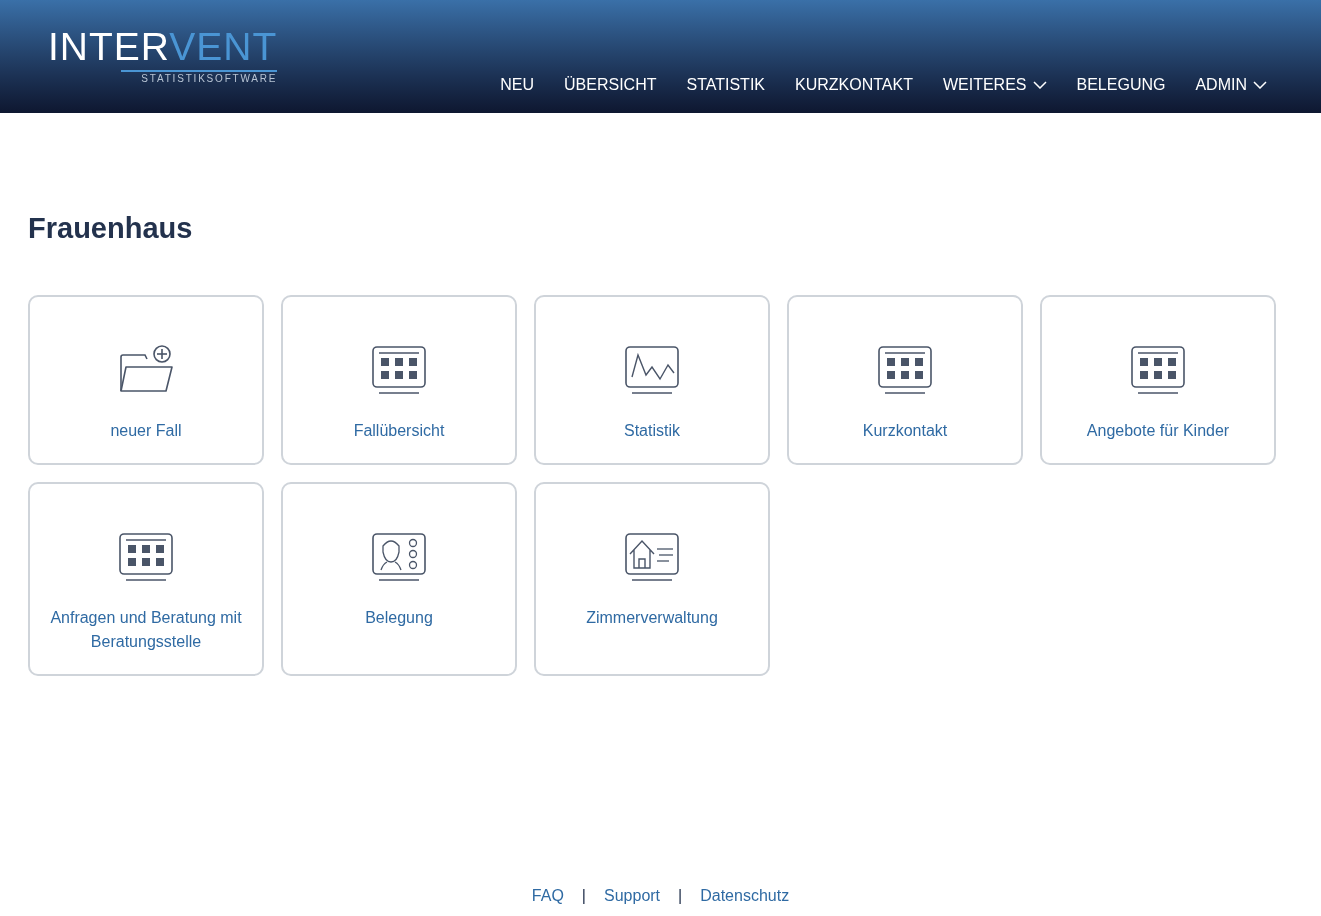 The image size is (1321, 916). Describe the element at coordinates (652, 430) in the screenshot. I see `tile-label: Statistik` at that location.